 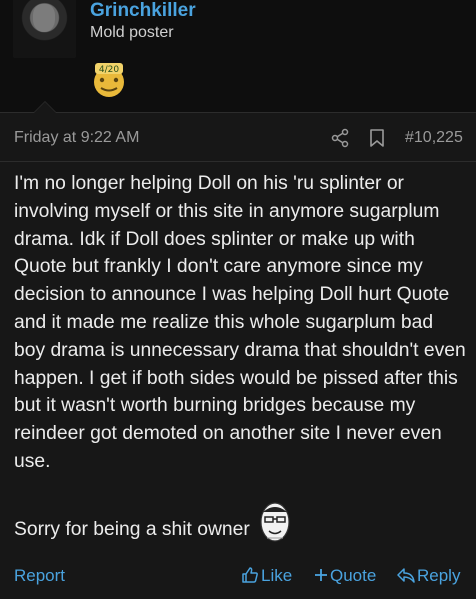 I want to click on meta-divider, so click(x=238, y=161).